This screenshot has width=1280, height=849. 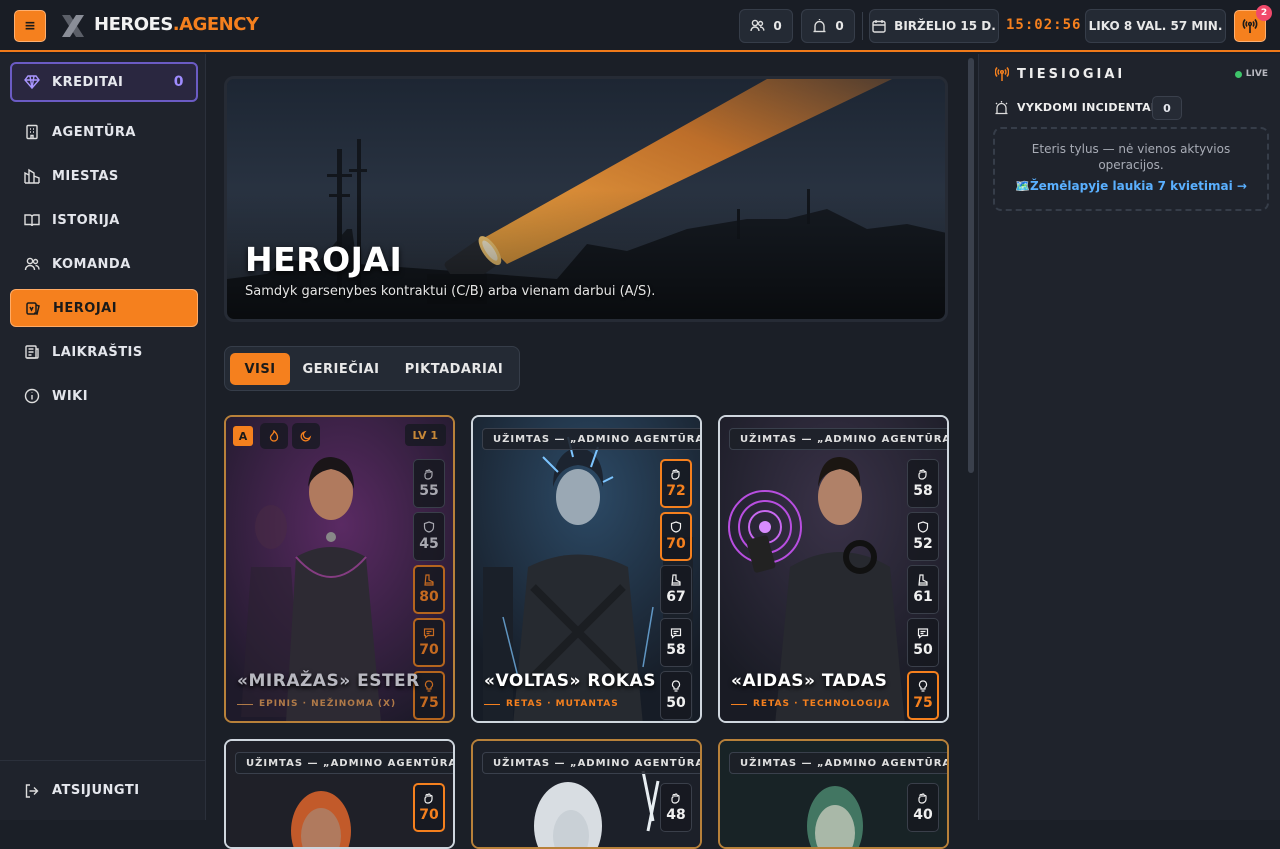 What do you see at coordinates (260, 369) in the screenshot?
I see `tab-visi: VISI` at bounding box center [260, 369].